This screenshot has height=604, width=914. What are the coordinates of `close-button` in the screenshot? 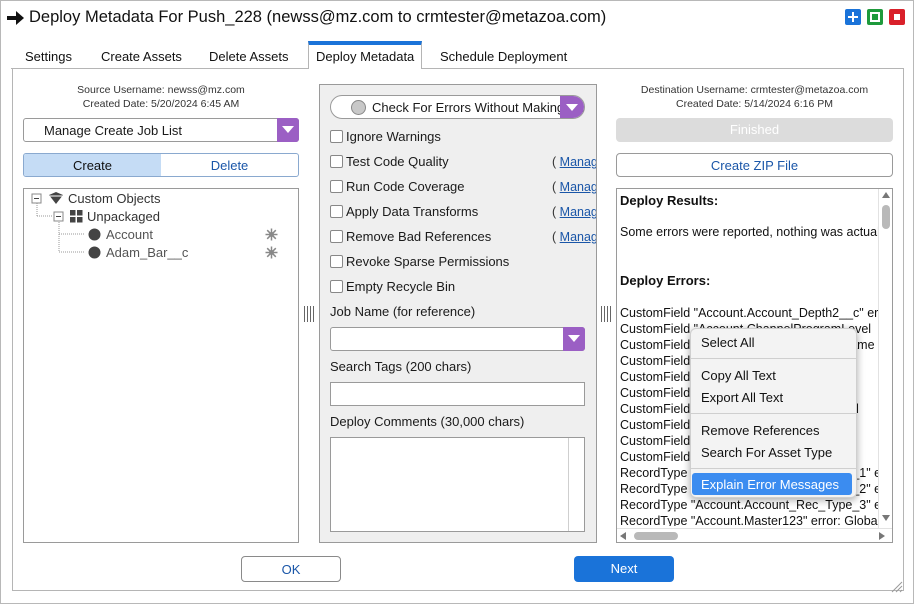 It's located at (897, 17).